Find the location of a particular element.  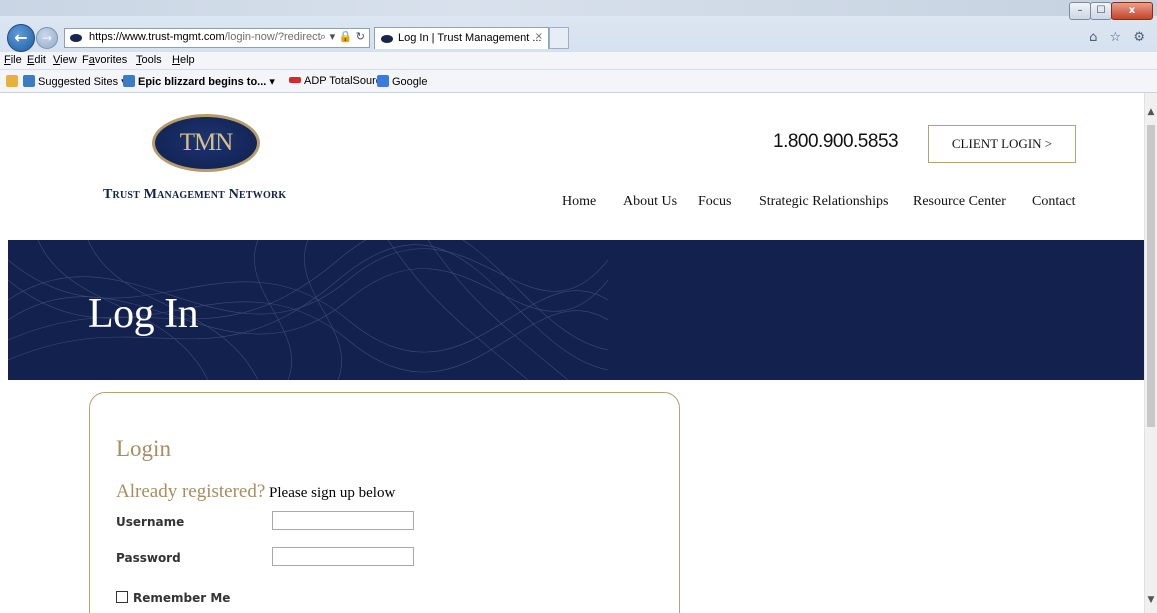

google-icon is located at coordinates (383, 81).